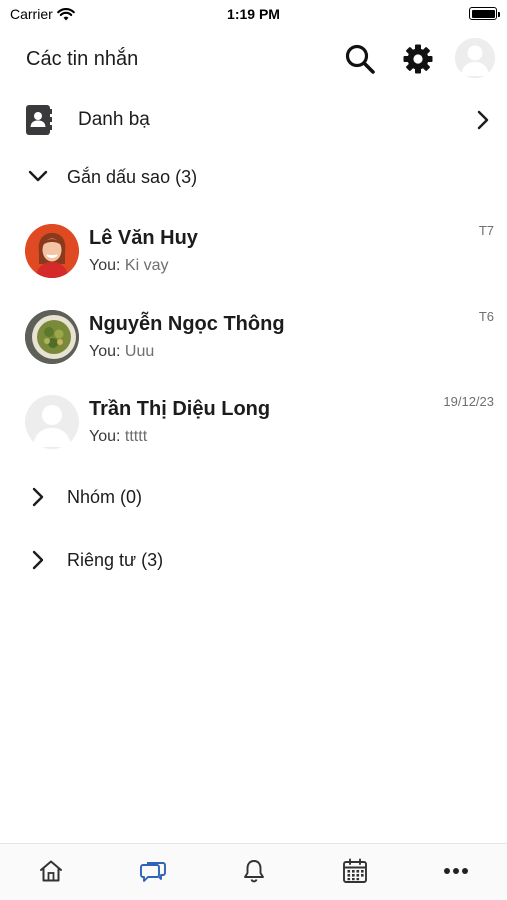 The image size is (507, 900). I want to click on last-message: Ki vay, so click(146, 265).